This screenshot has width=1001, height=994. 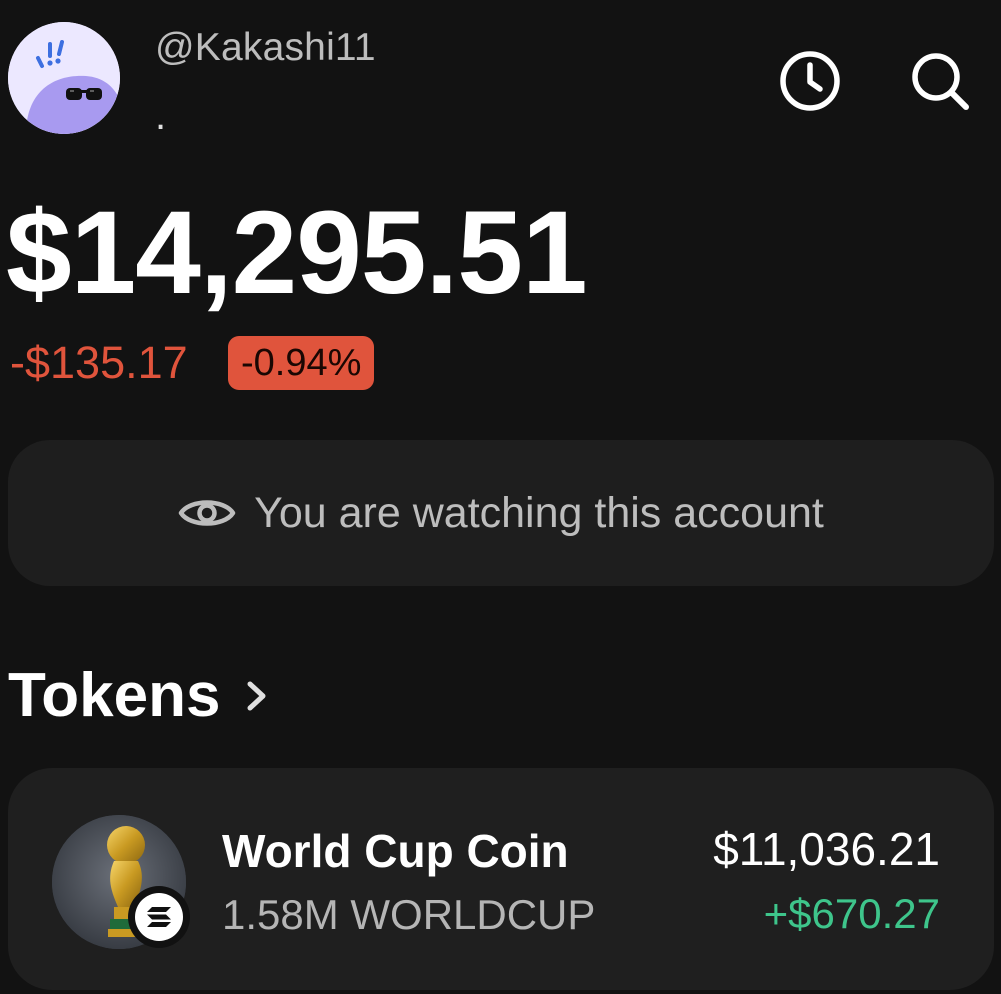 What do you see at coordinates (64, 78) in the screenshot?
I see `avatar` at bounding box center [64, 78].